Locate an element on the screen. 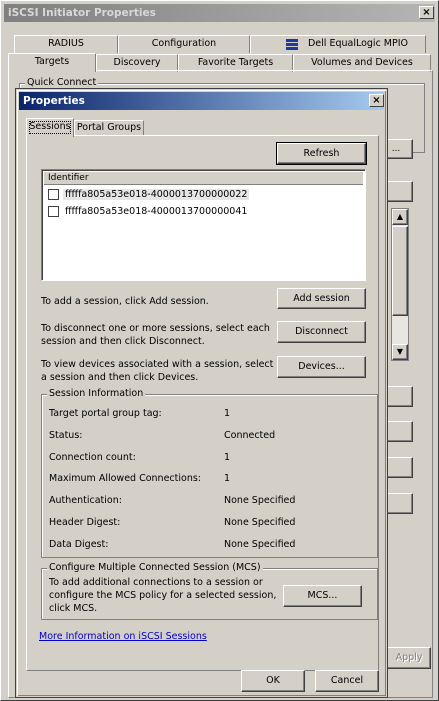 Image resolution: width=439 pixels, height=701 pixels. session-information-label: Session Information is located at coordinates (96, 393).